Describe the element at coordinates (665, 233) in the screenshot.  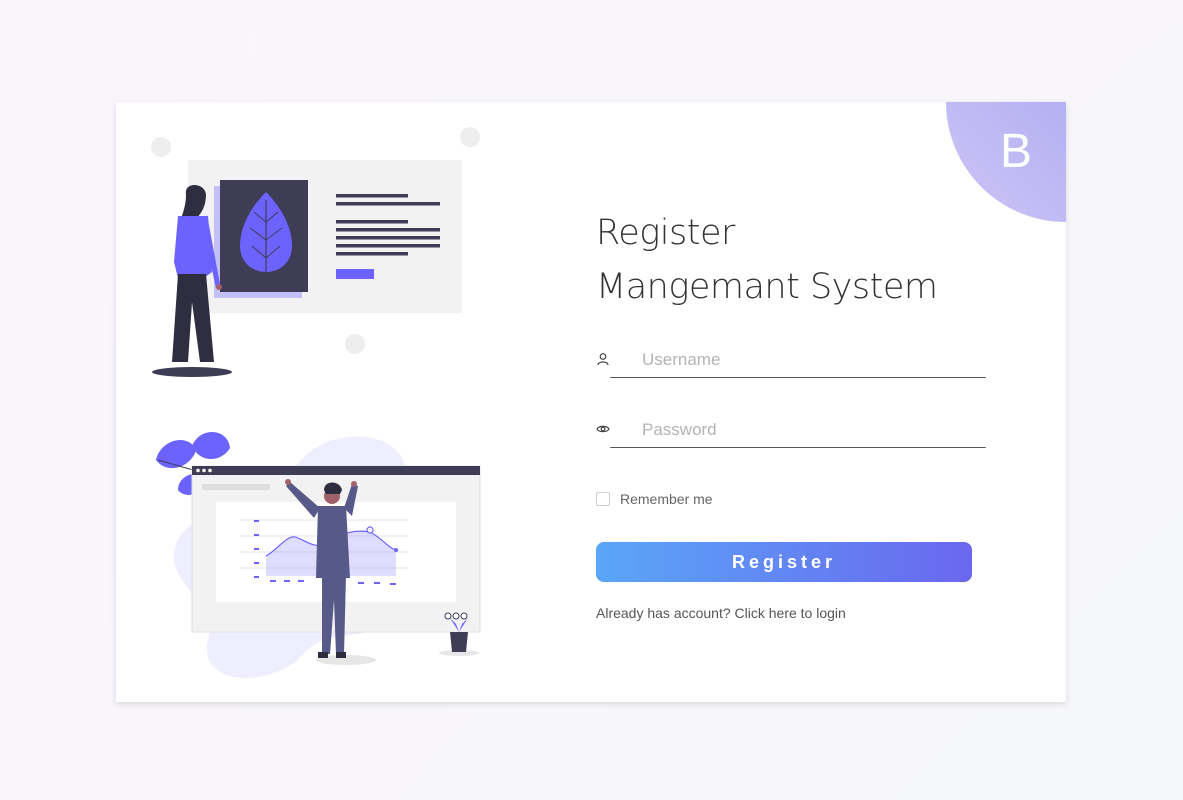
I see `title-line-1: Register` at that location.